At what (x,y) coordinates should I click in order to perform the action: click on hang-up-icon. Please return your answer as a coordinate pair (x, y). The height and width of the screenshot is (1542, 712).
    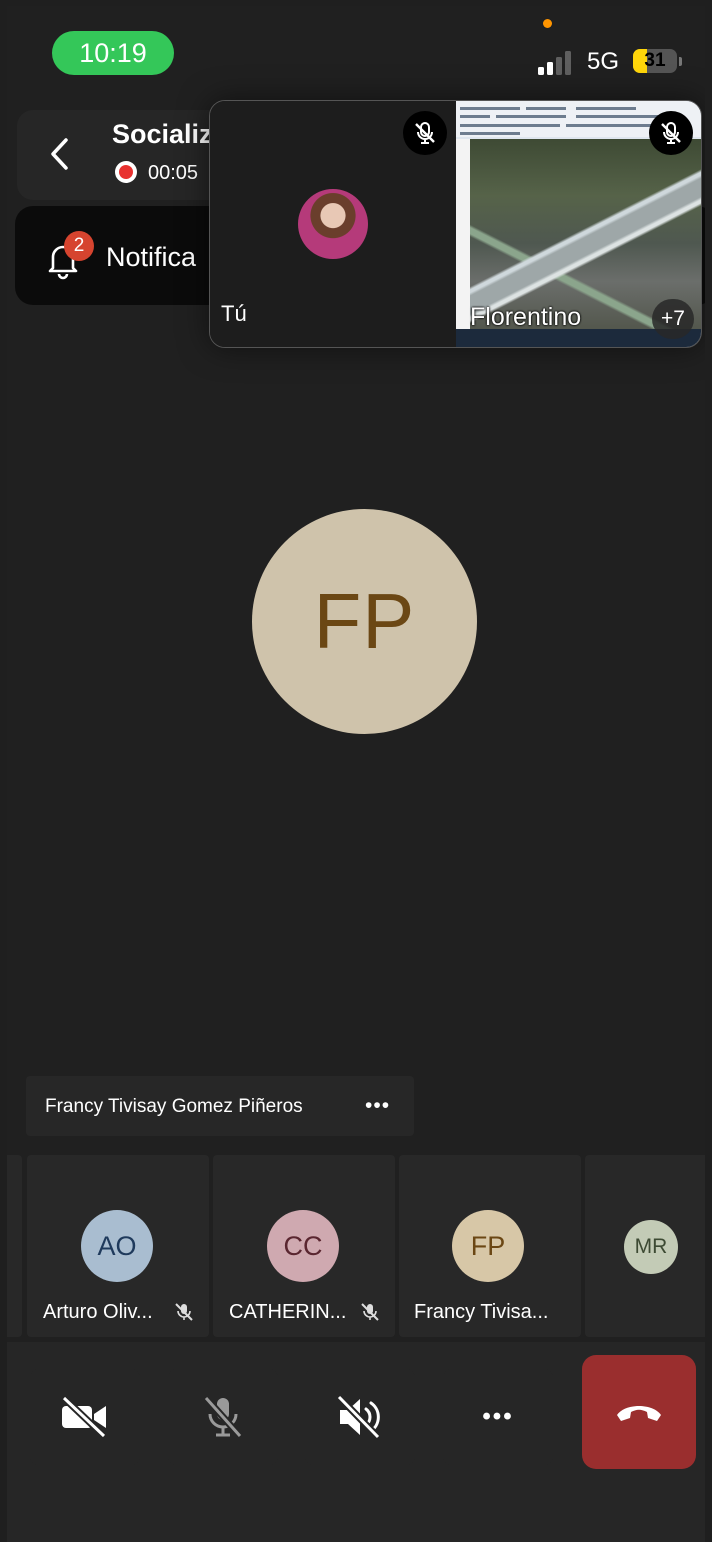
    Looking at the image, I should click on (639, 1413).